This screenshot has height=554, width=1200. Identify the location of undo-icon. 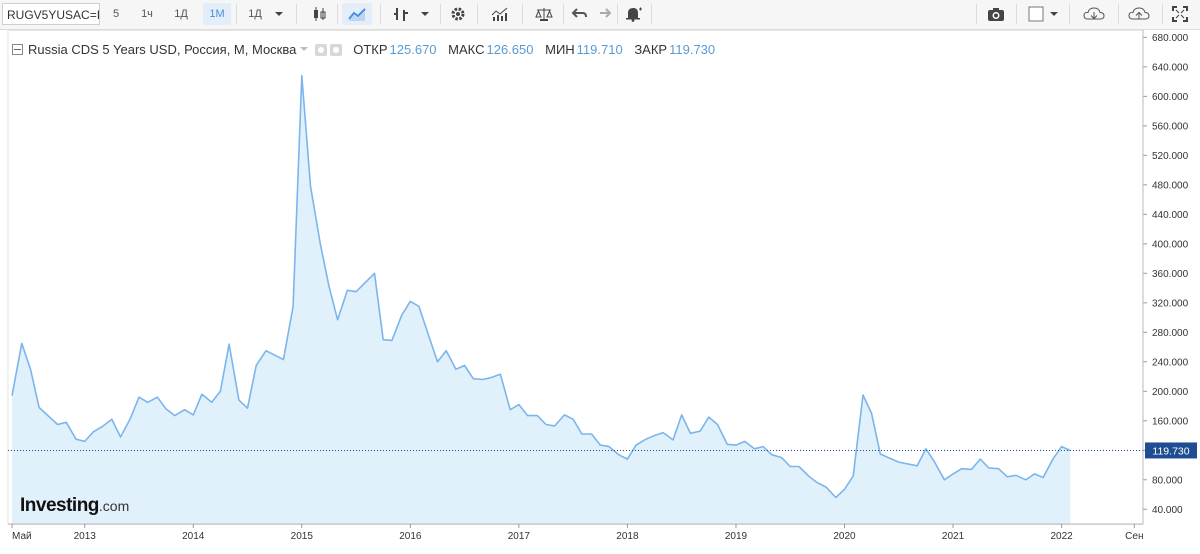
(579, 14).